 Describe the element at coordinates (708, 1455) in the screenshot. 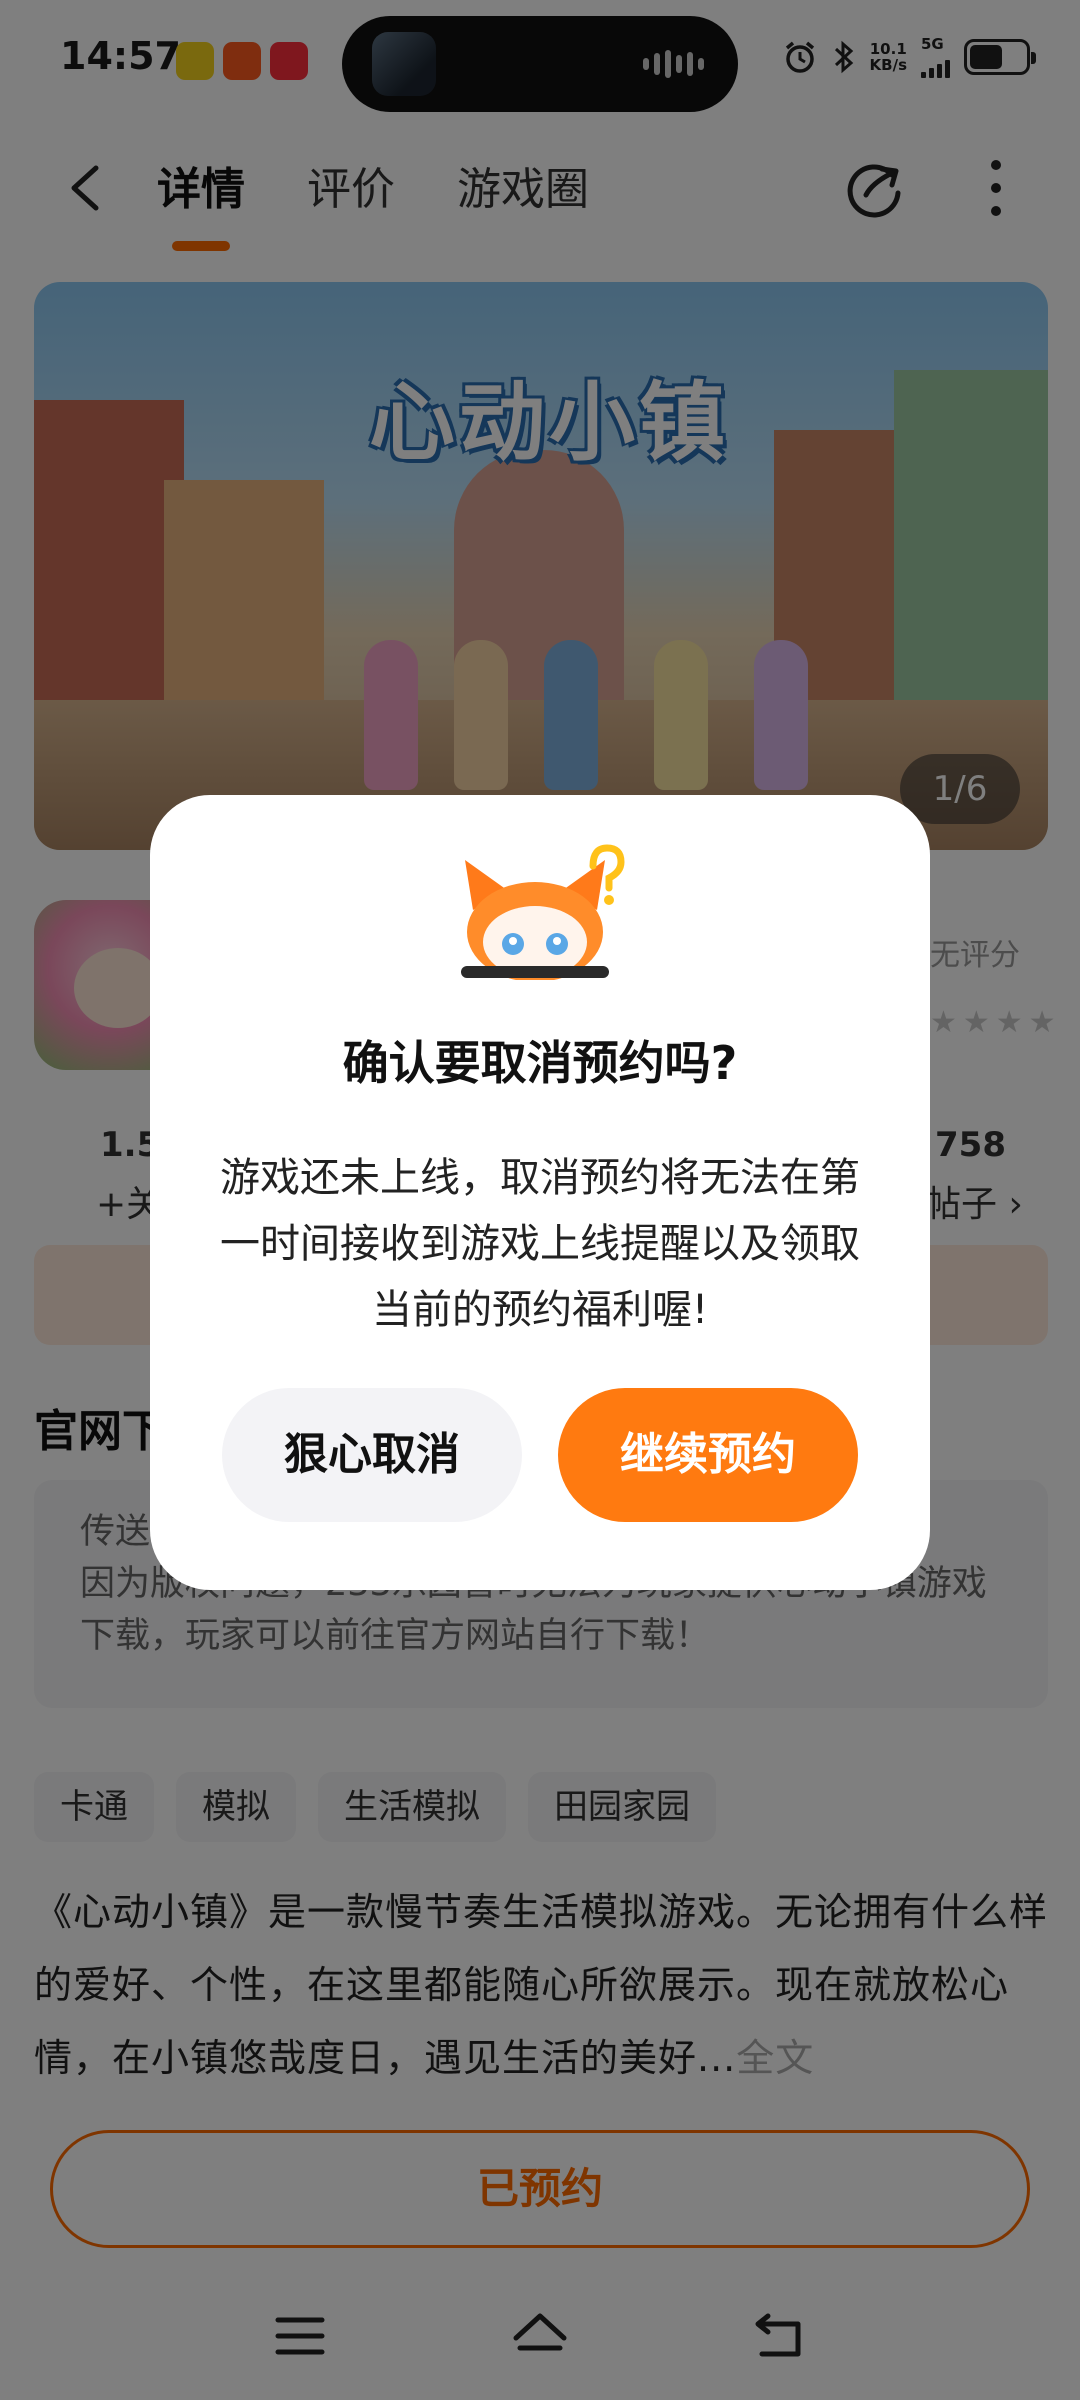

I see `continue-reservation-button: 继续预约` at that location.